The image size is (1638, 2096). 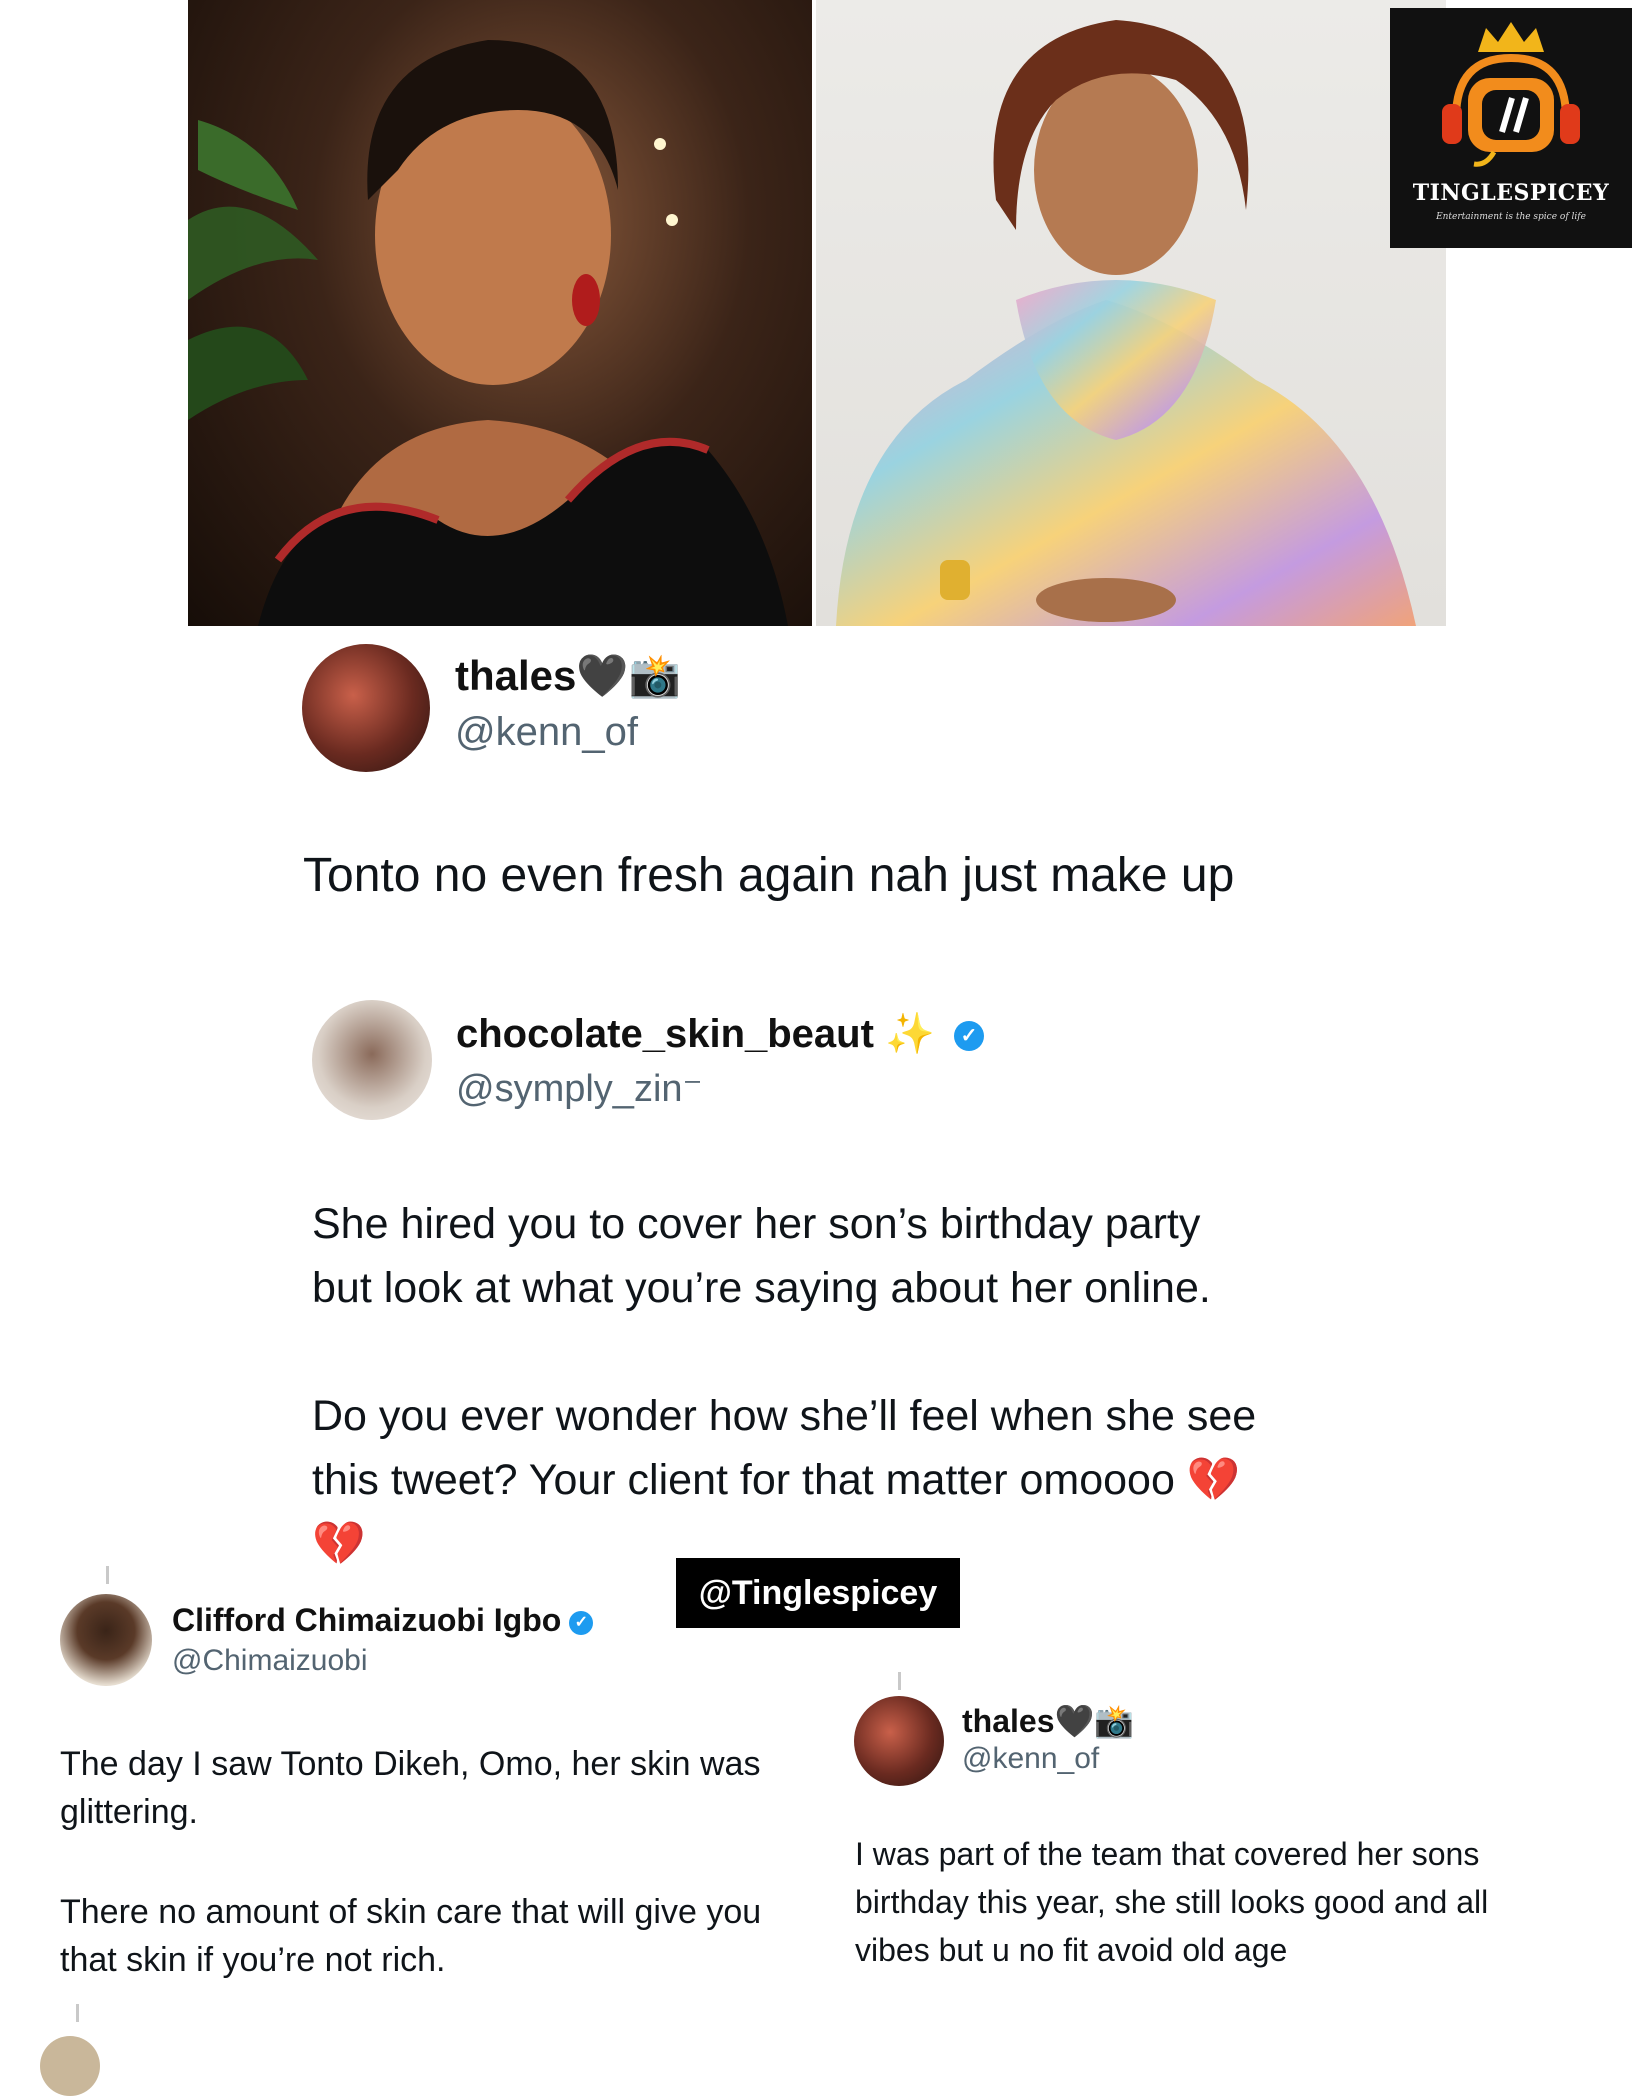 What do you see at coordinates (910, 1034) in the screenshot?
I see `sparkle-emoji: ✨` at bounding box center [910, 1034].